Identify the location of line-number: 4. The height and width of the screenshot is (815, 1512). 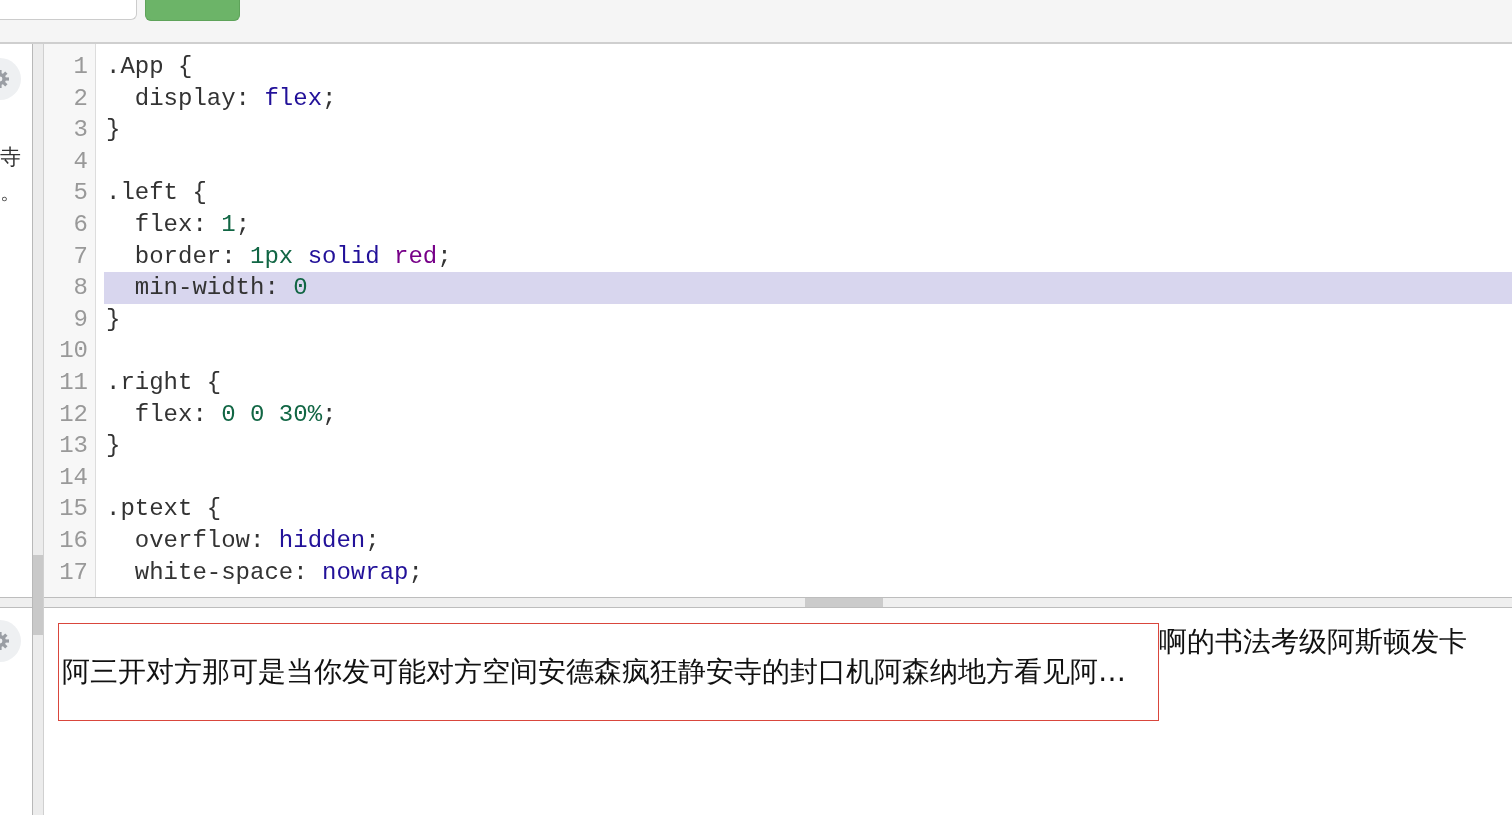
(80, 161).